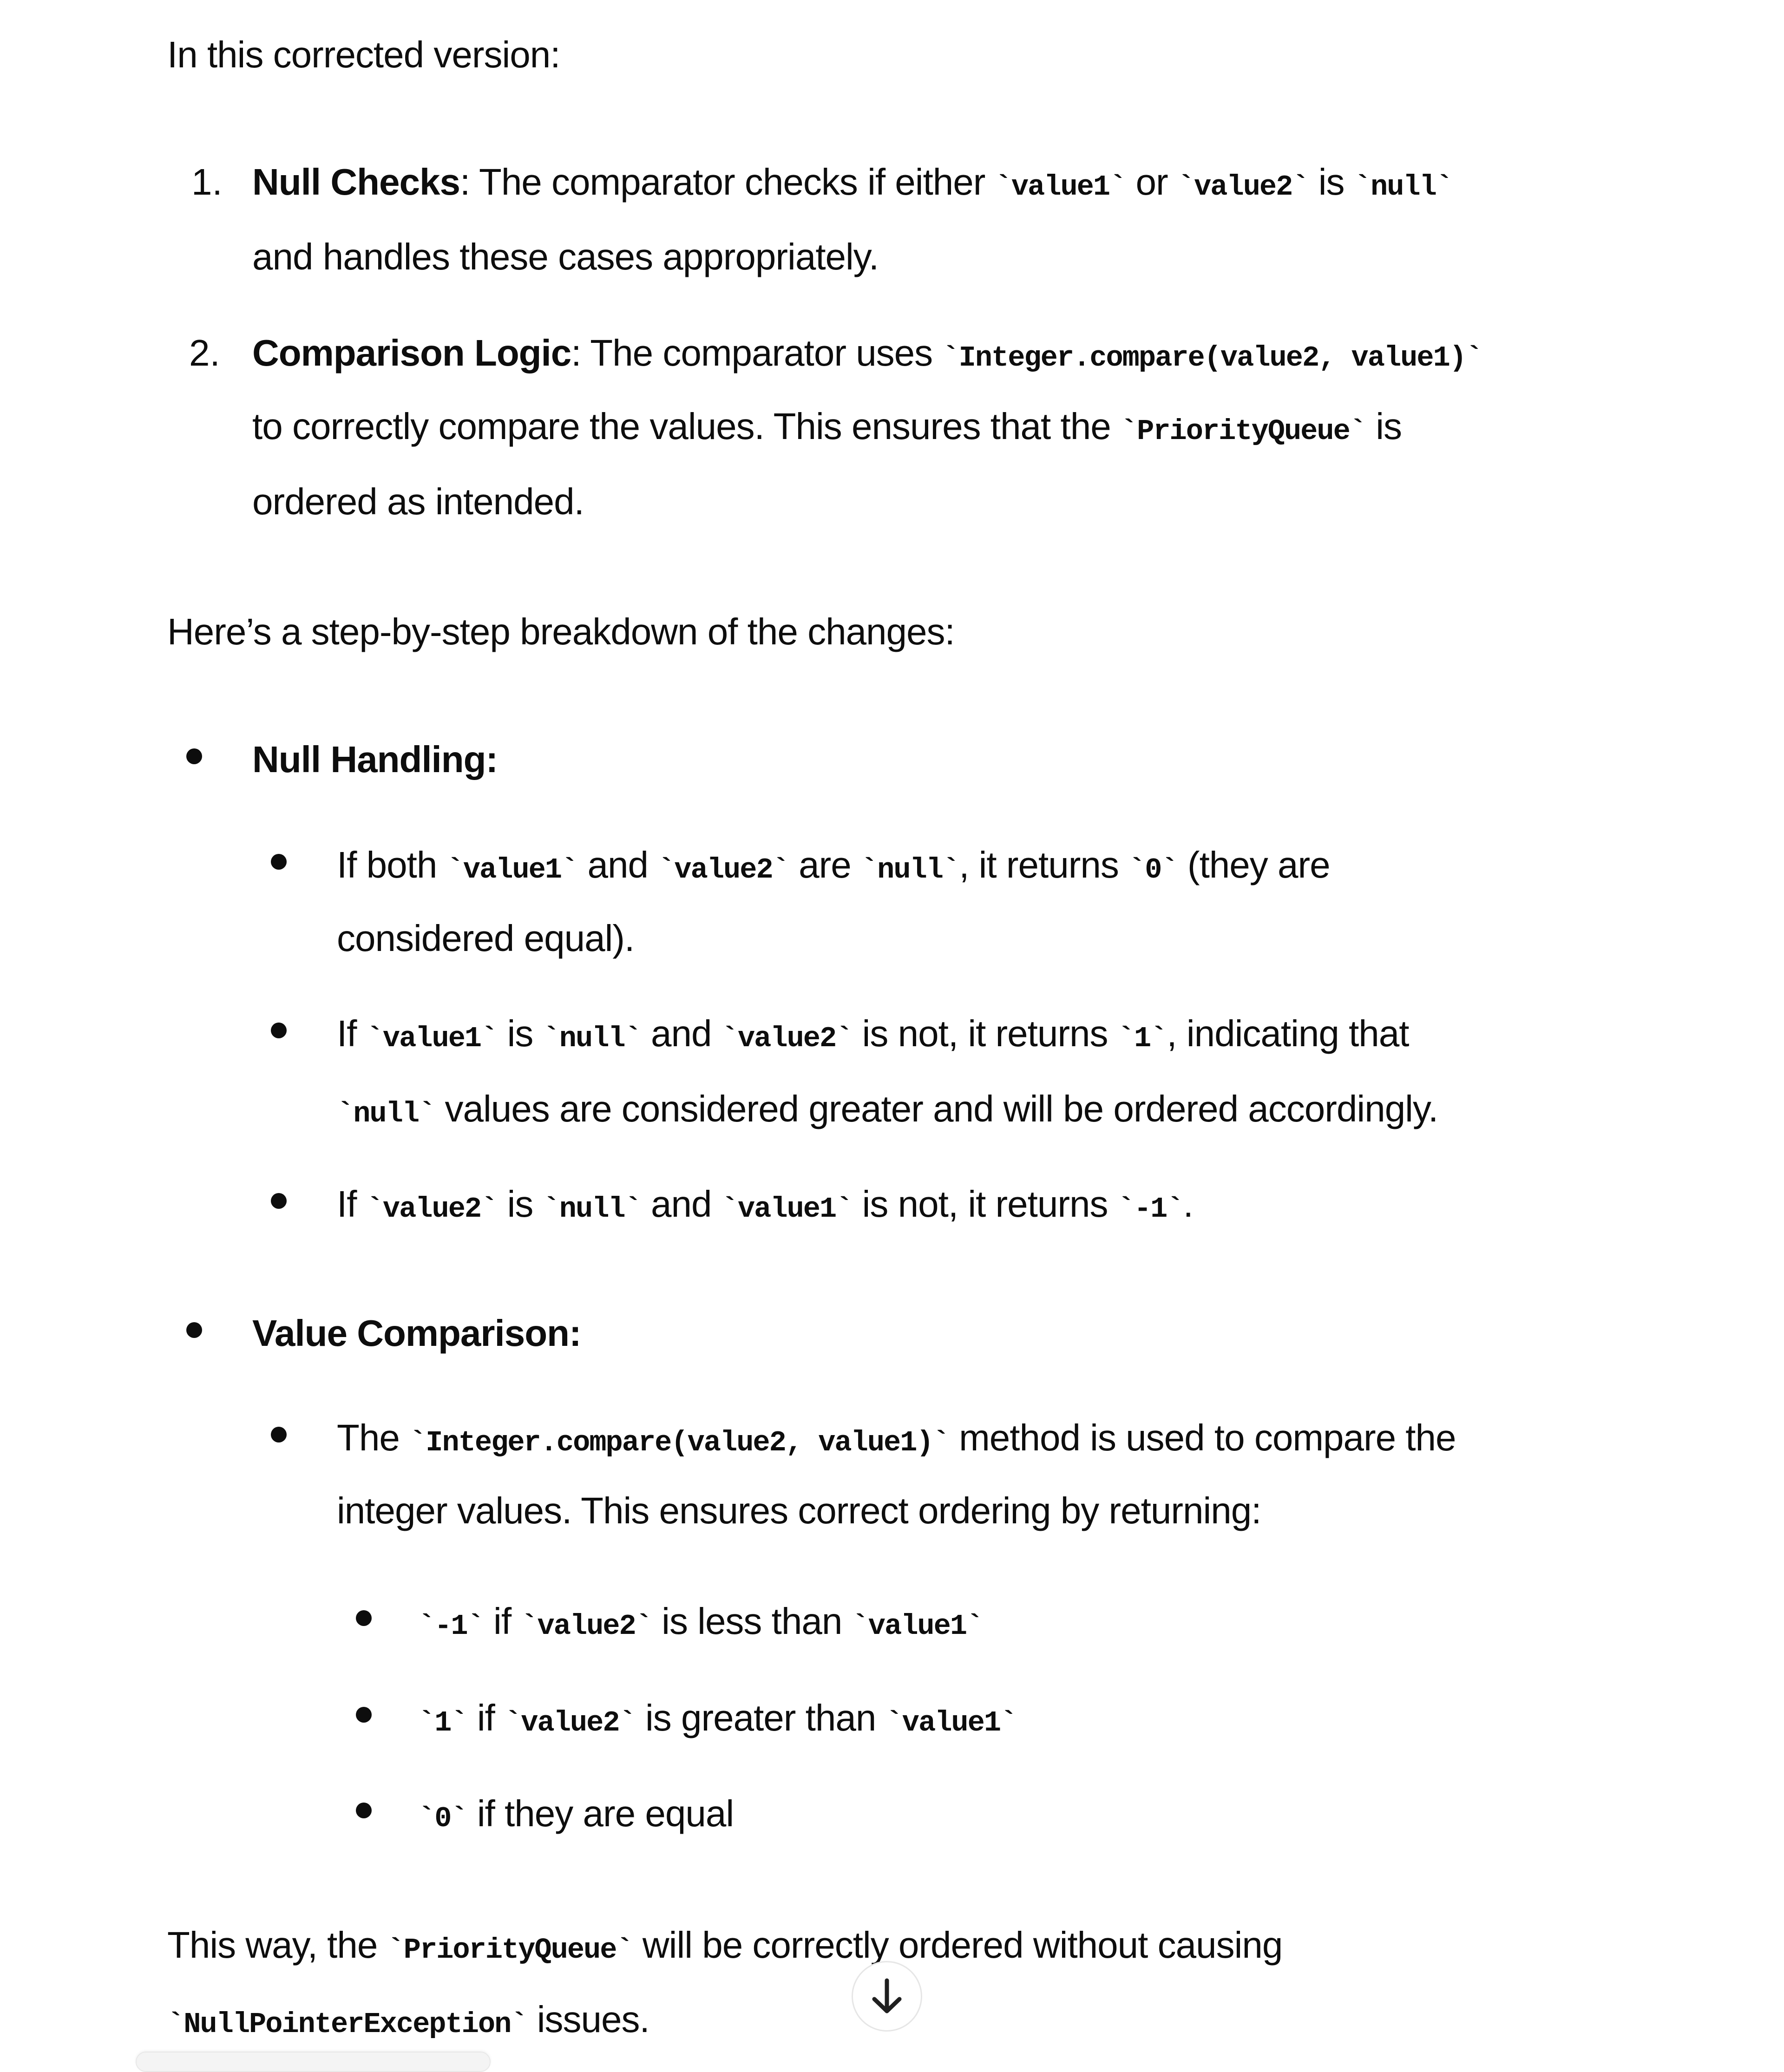 This screenshot has height=2072, width=1784. I want to click on return-value-item-2: `1` if `value2` is greater than `value1`, so click(718, 1718).